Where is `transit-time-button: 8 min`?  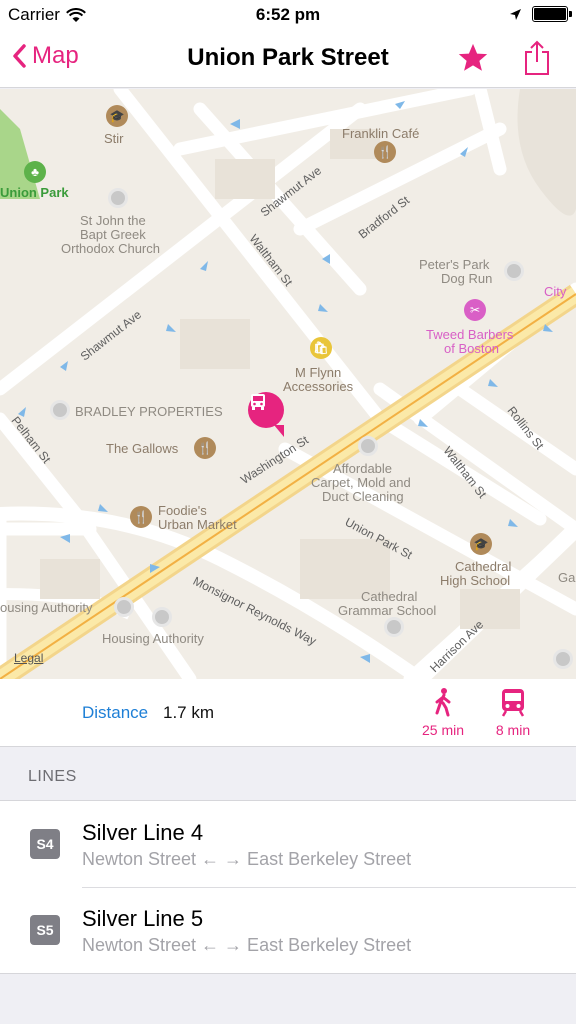 transit-time-button: 8 min is located at coordinates (513, 712).